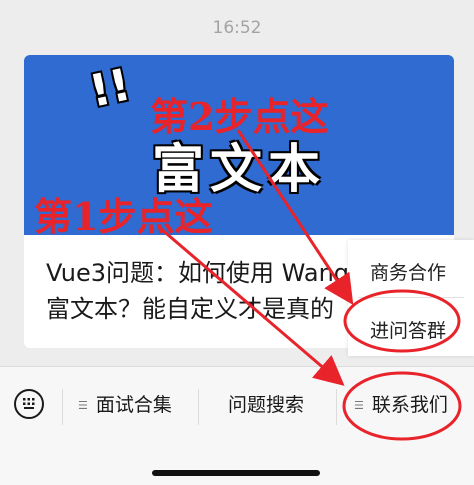 The width and height of the screenshot is (474, 485). What do you see at coordinates (402, 406) in the screenshot?
I see `annotation-circle-contact-us` at bounding box center [402, 406].